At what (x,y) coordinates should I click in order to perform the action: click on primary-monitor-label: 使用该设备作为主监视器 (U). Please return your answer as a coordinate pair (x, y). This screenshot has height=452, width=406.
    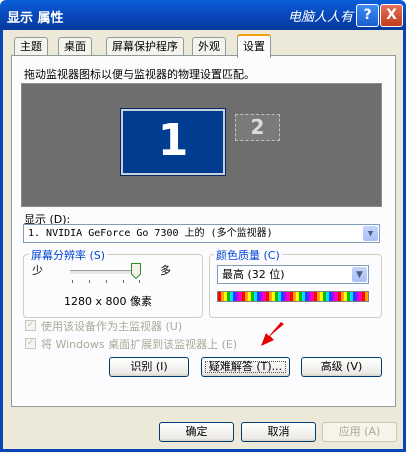
    Looking at the image, I should click on (112, 326).